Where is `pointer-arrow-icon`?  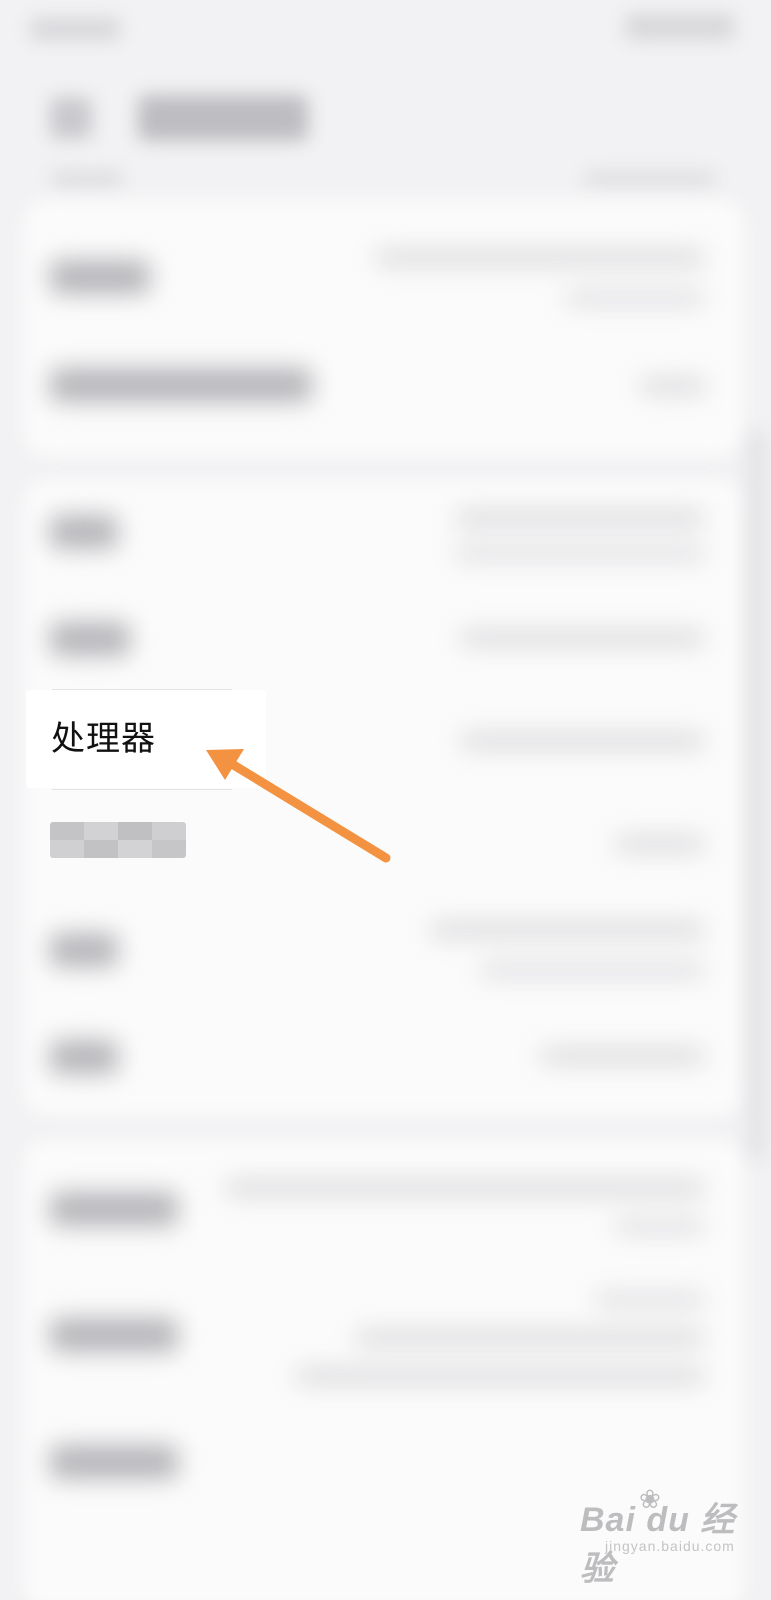 pointer-arrow-icon is located at coordinates (298, 806).